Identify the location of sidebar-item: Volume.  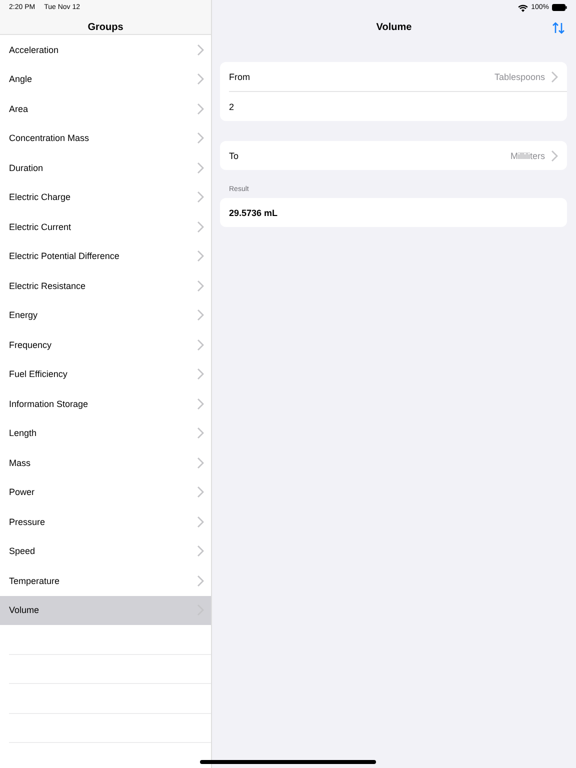
(105, 610).